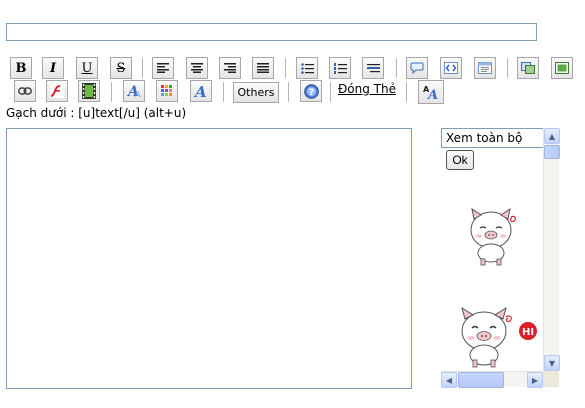  I want to click on align-justify-icon, so click(263, 68).